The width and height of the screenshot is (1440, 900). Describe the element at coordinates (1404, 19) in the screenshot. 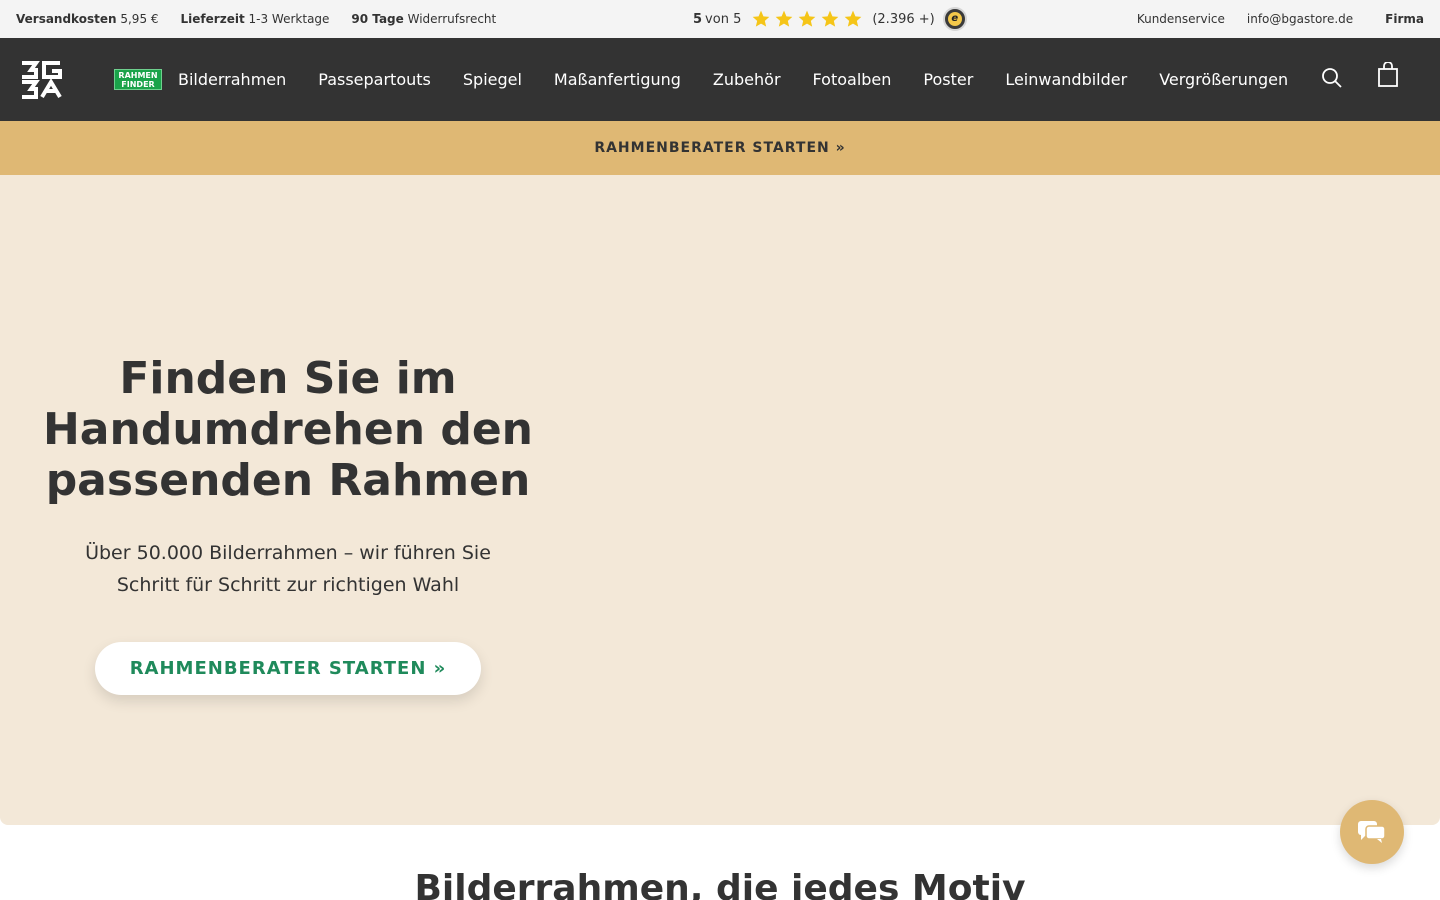

I see `company-link: Firma` at that location.